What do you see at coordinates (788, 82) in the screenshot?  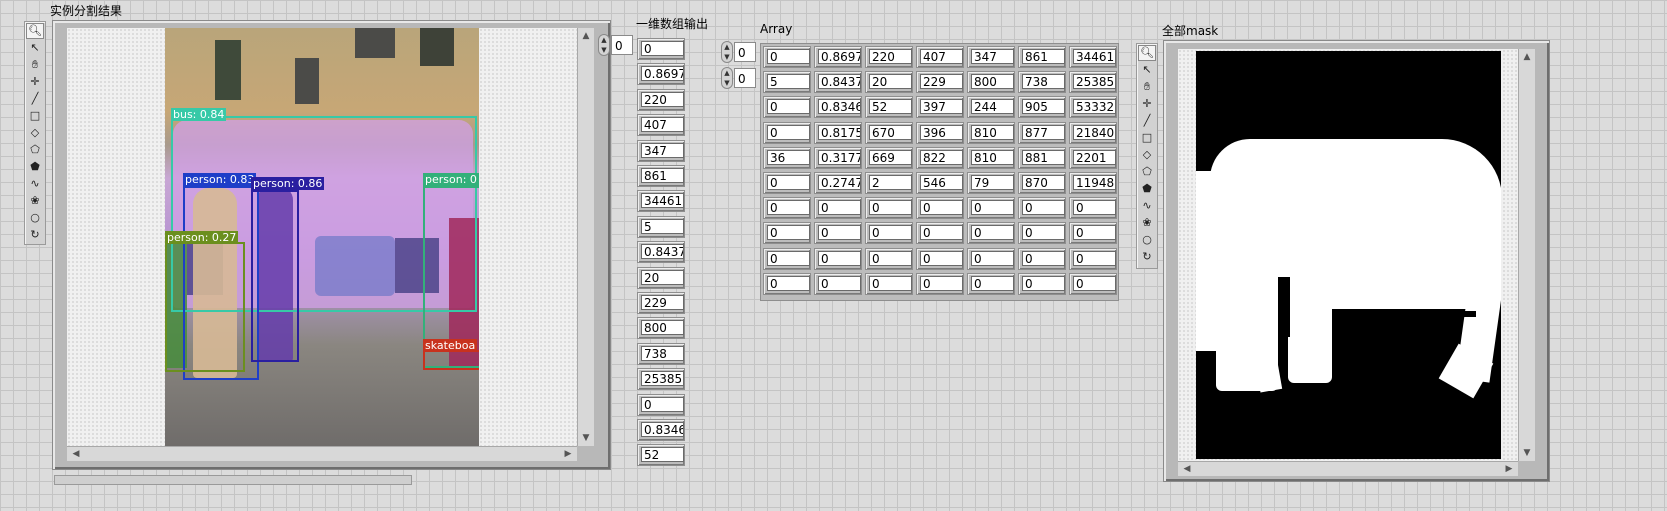 I see `array-cell-value: 5` at bounding box center [788, 82].